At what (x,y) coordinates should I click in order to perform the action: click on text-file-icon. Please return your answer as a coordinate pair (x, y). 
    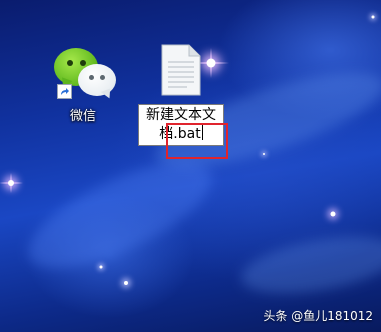
    Looking at the image, I should click on (181, 70).